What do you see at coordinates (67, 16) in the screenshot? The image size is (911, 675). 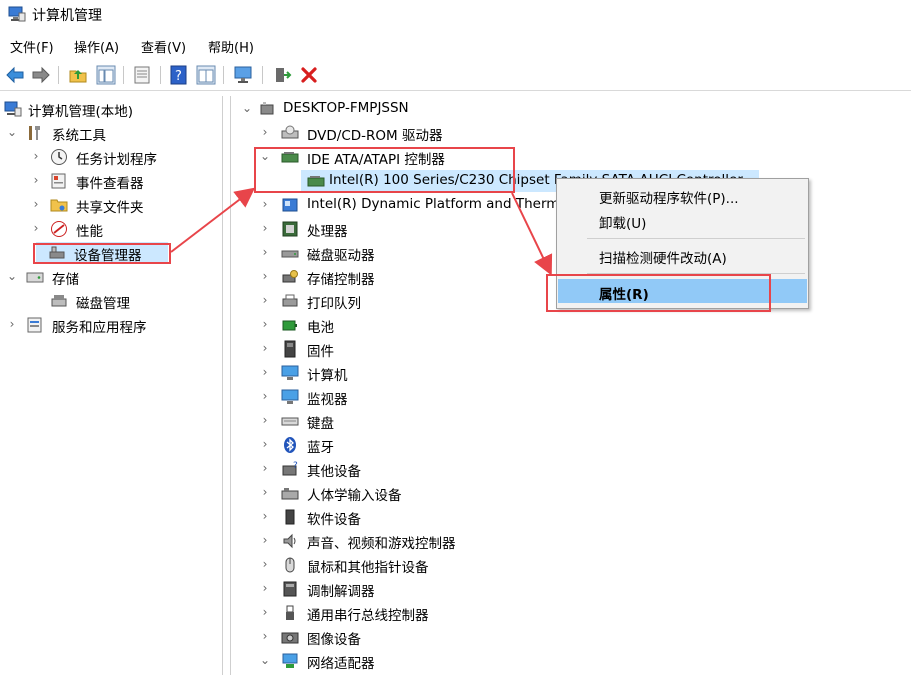 I see `window-title: 计算机管理` at bounding box center [67, 16].